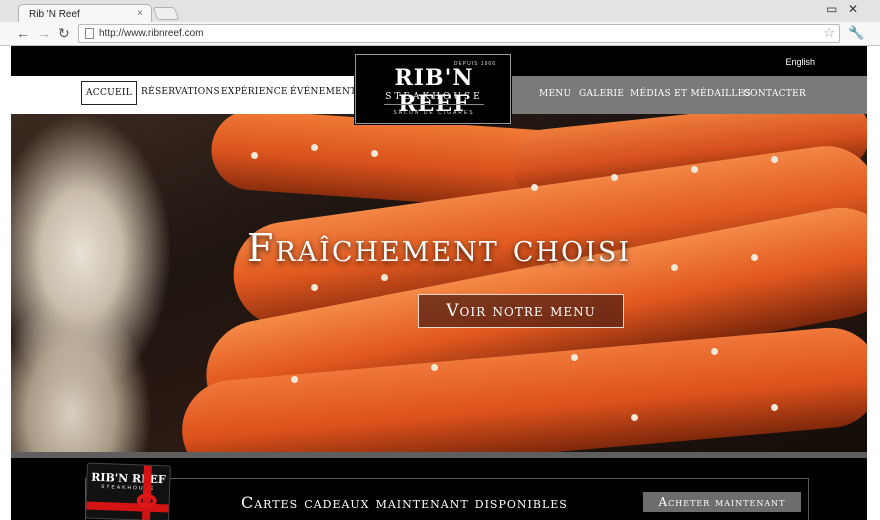 This screenshot has height=520, width=880. What do you see at coordinates (326, 92) in the screenshot?
I see `nav-evenements: Événements` at bounding box center [326, 92].